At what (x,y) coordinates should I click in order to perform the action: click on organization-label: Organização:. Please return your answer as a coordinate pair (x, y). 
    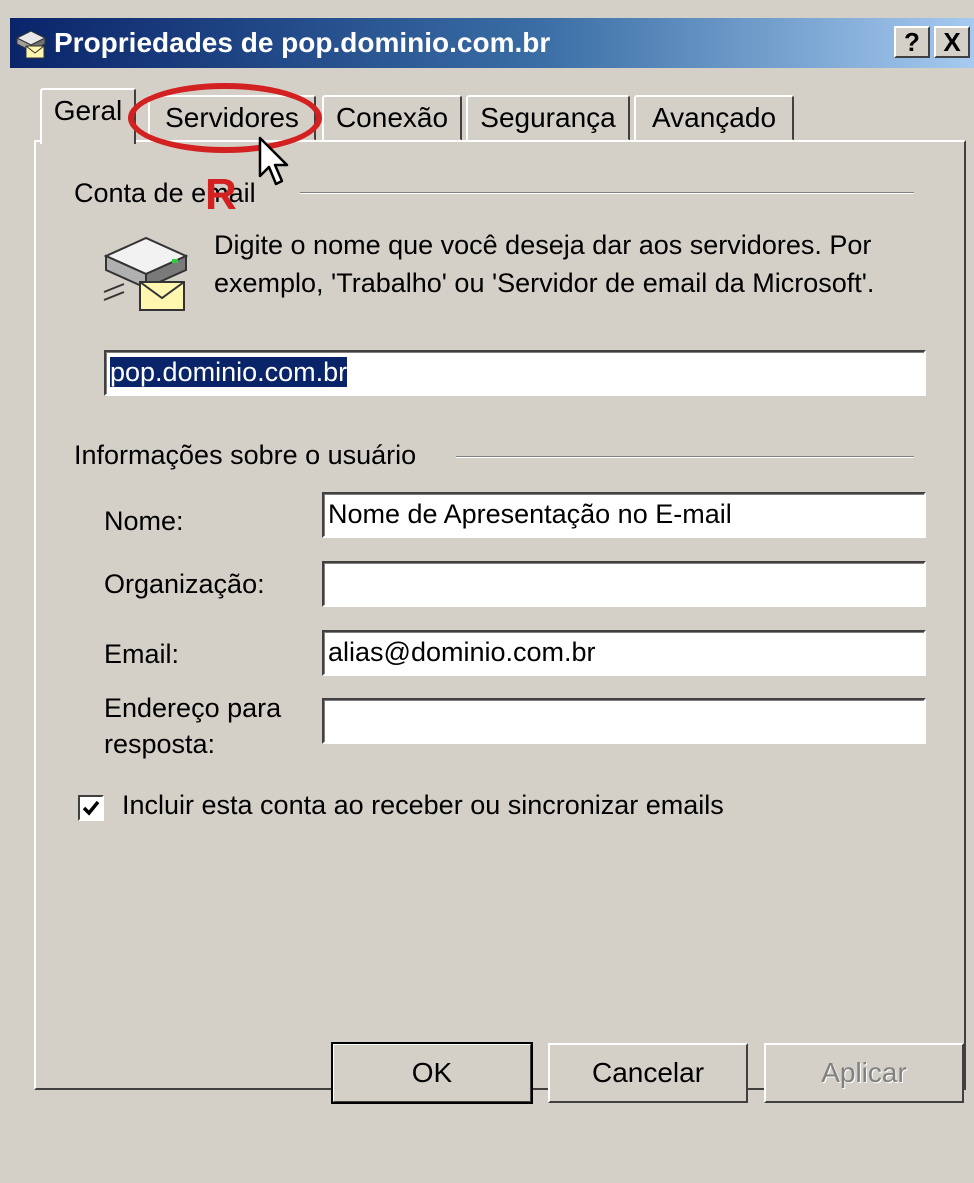
    Looking at the image, I should click on (184, 584).